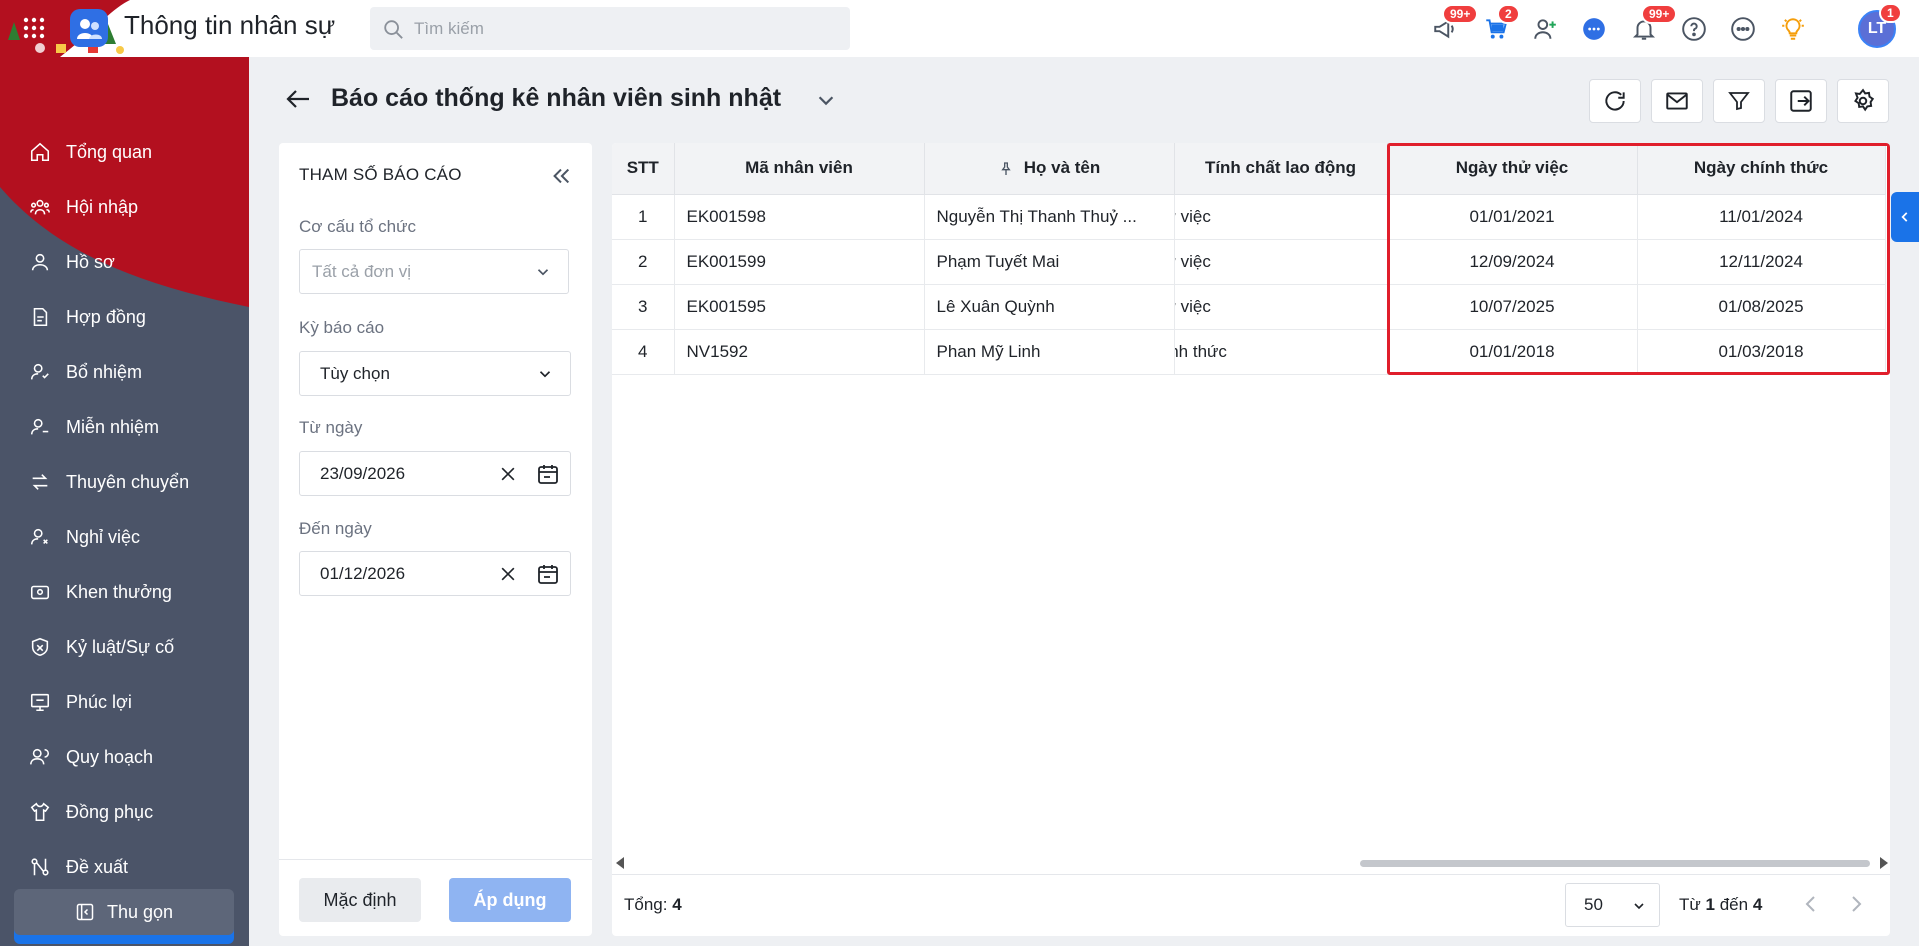  What do you see at coordinates (1062, 168) in the screenshot?
I see `col-header-name-label: Họ và tên` at bounding box center [1062, 168].